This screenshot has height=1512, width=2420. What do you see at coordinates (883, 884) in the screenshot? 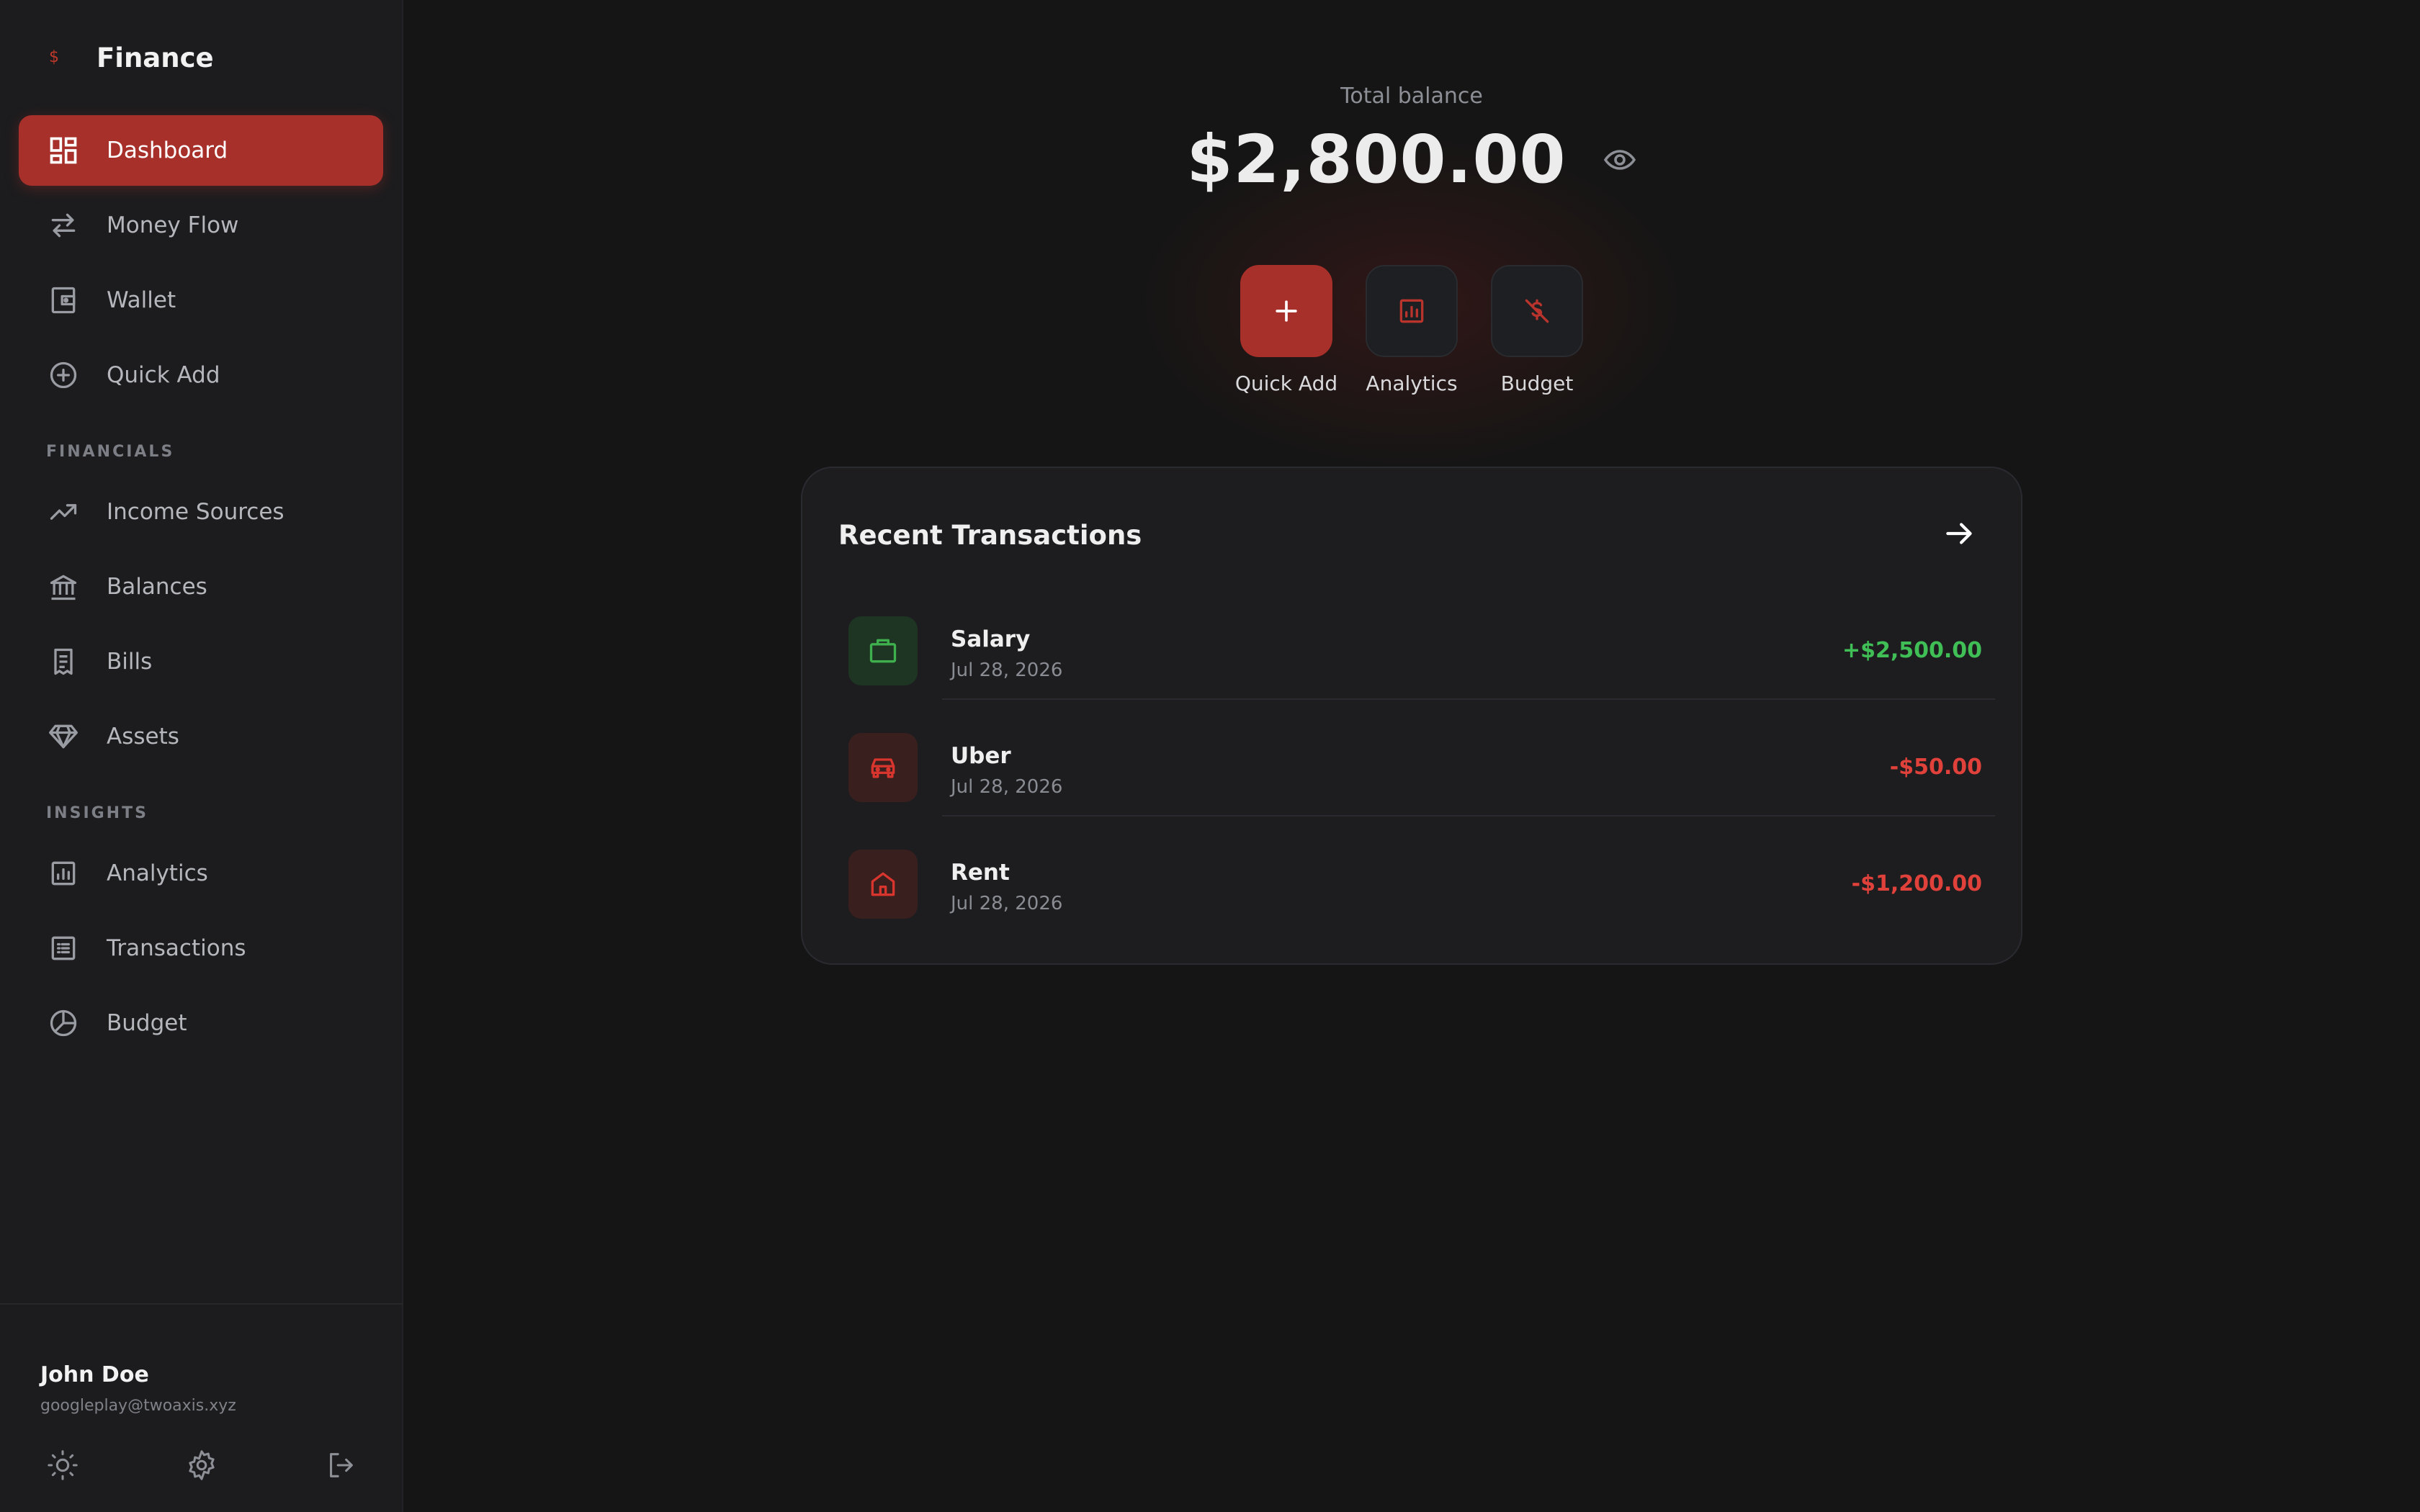
I see `home-icon` at bounding box center [883, 884].